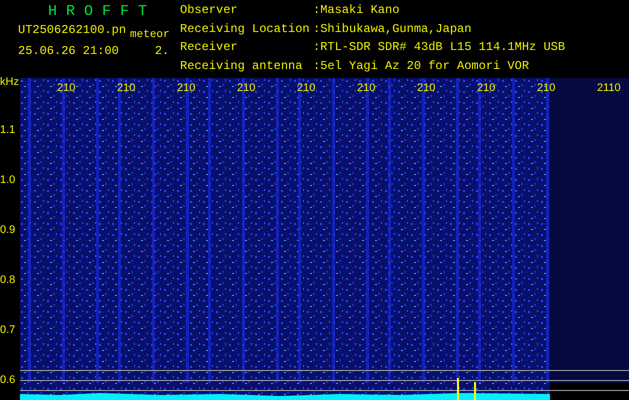  I want to click on info-label: Observer, so click(209, 11).